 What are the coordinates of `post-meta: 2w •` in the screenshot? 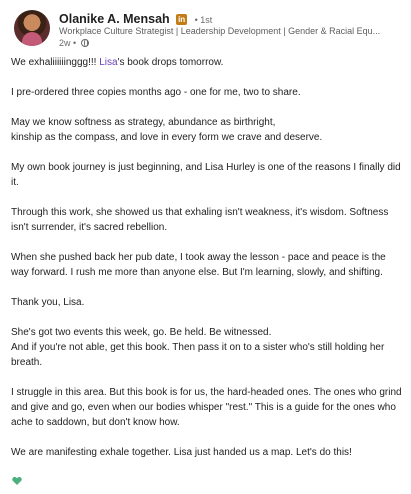 It's located at (74, 43).